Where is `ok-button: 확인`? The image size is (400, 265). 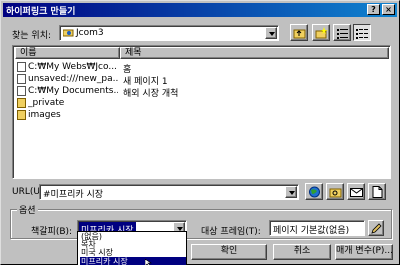 ok-button: 확인 is located at coordinates (229, 252).